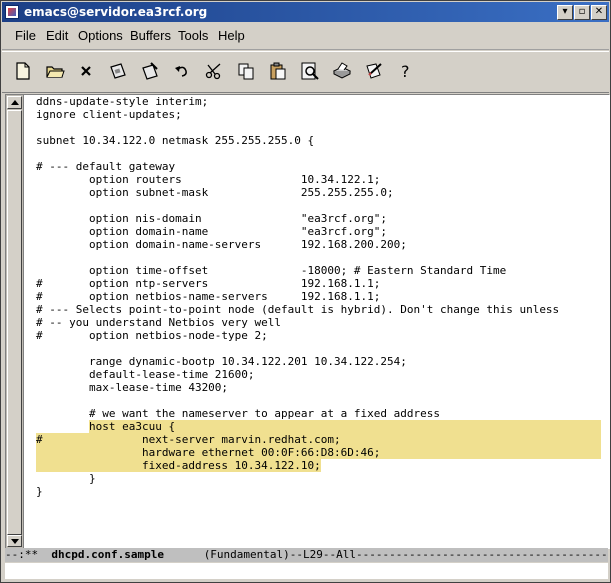 This screenshot has width=611, height=583. What do you see at coordinates (14, 102) in the screenshot?
I see `scroll-up-arrow-icon` at bounding box center [14, 102].